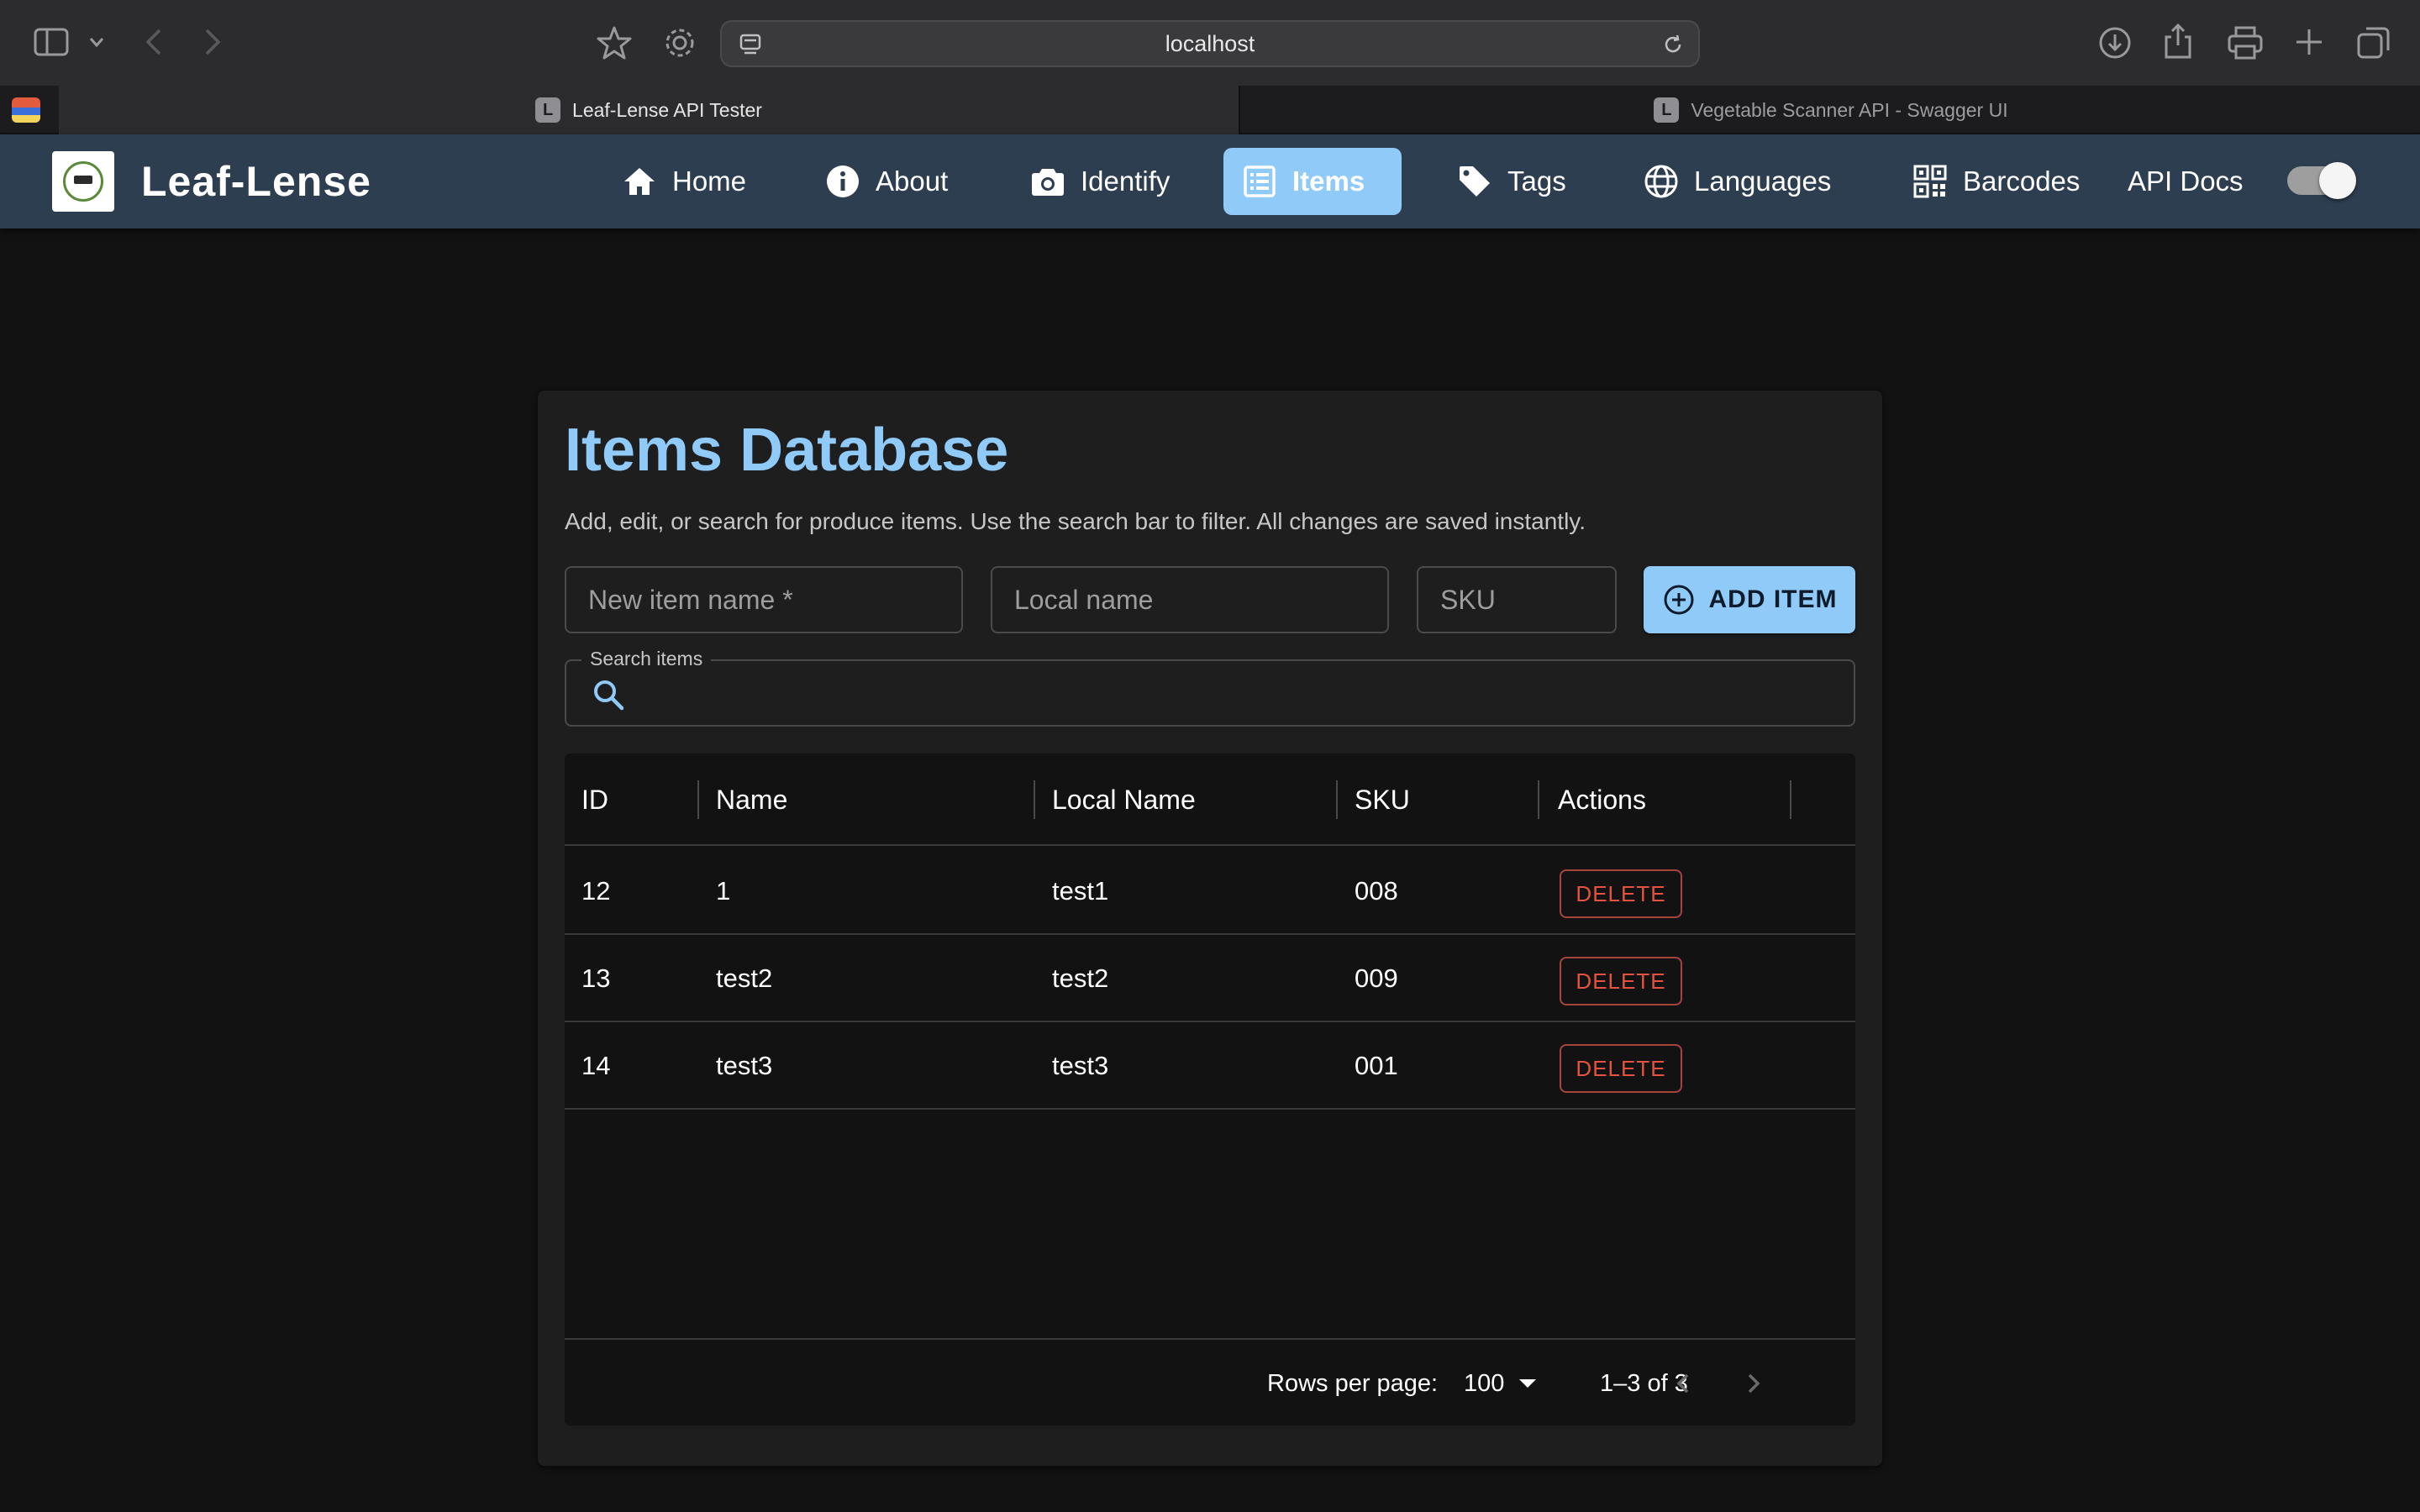  I want to click on browser-toolbar: localhost, so click(1210, 43).